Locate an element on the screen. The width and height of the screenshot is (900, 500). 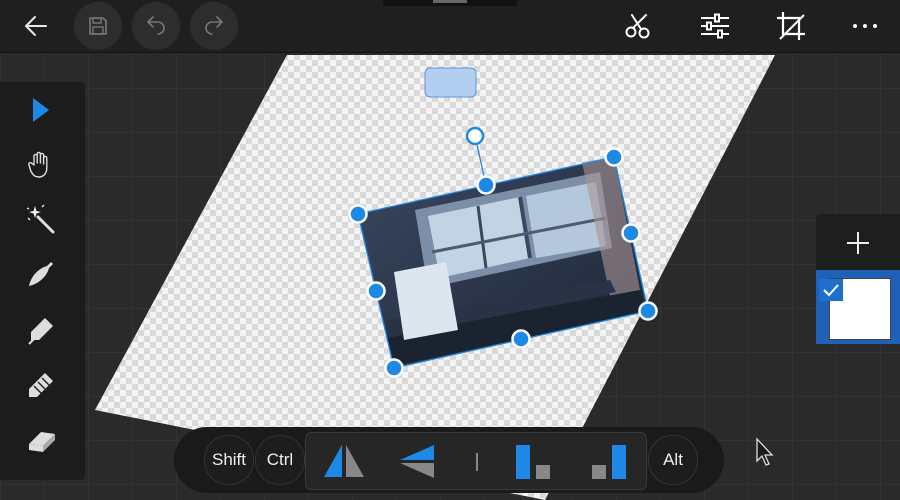
window-notch is located at coordinates (450, 3).